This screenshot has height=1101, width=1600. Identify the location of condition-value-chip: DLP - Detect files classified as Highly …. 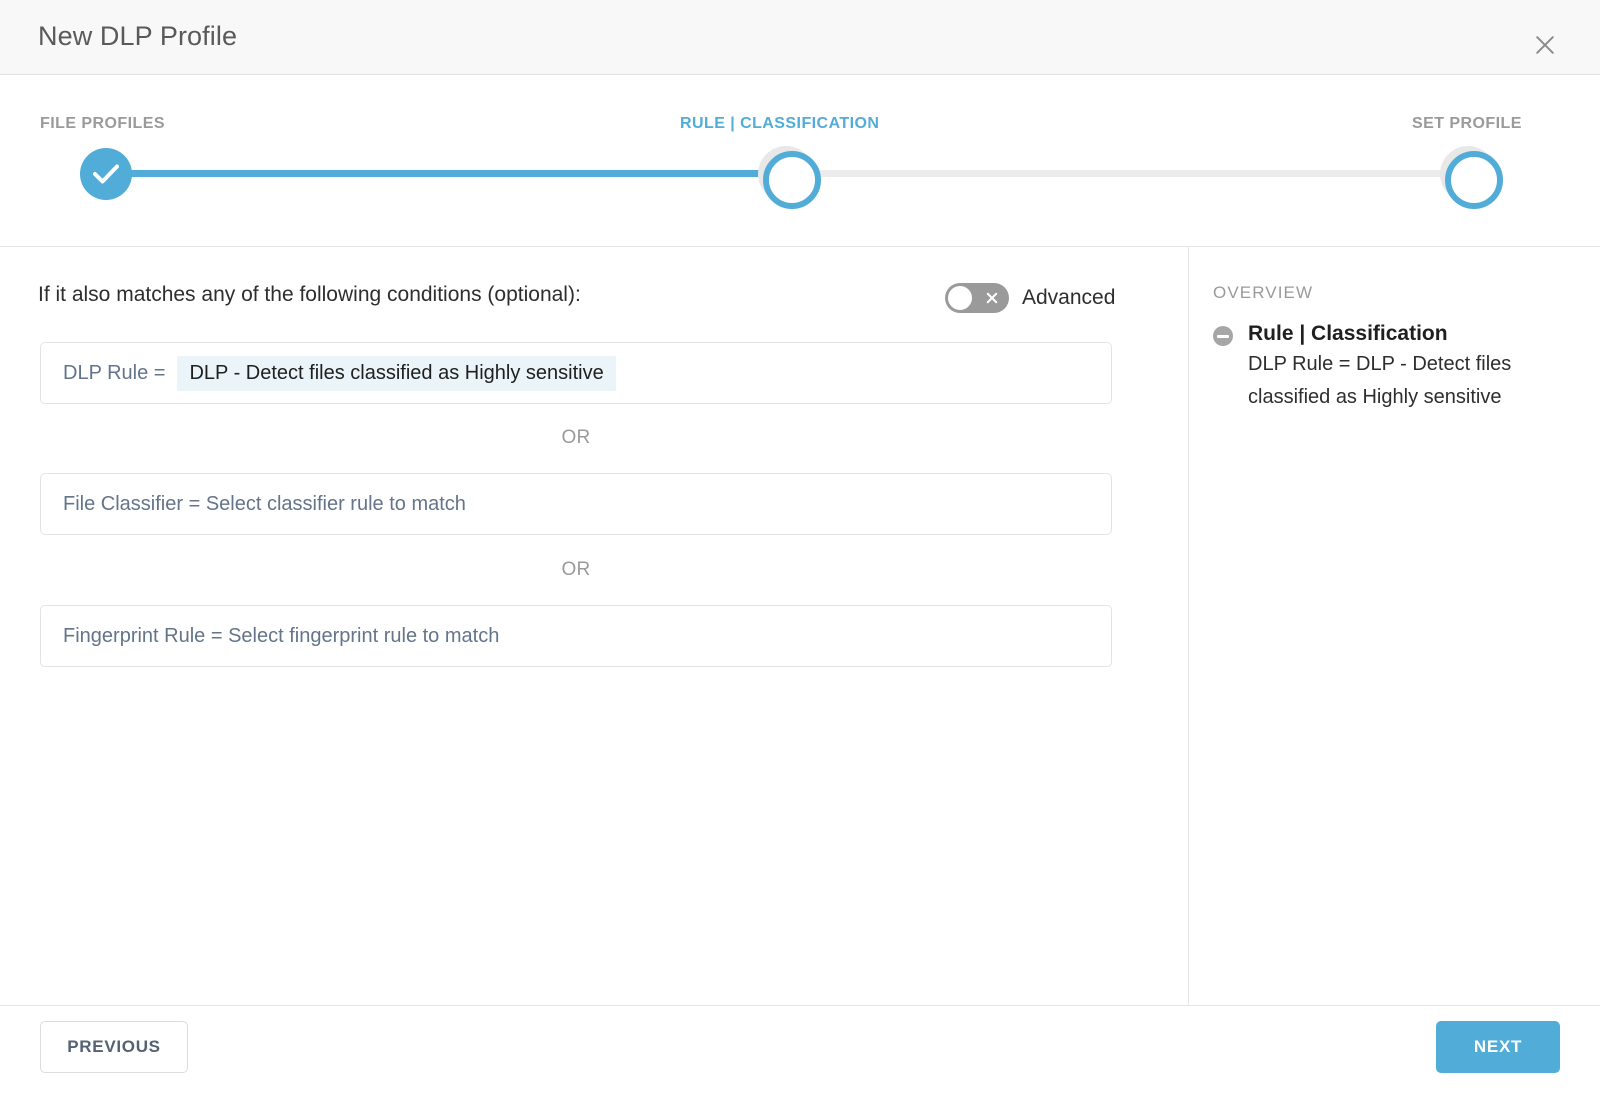
(396, 373).